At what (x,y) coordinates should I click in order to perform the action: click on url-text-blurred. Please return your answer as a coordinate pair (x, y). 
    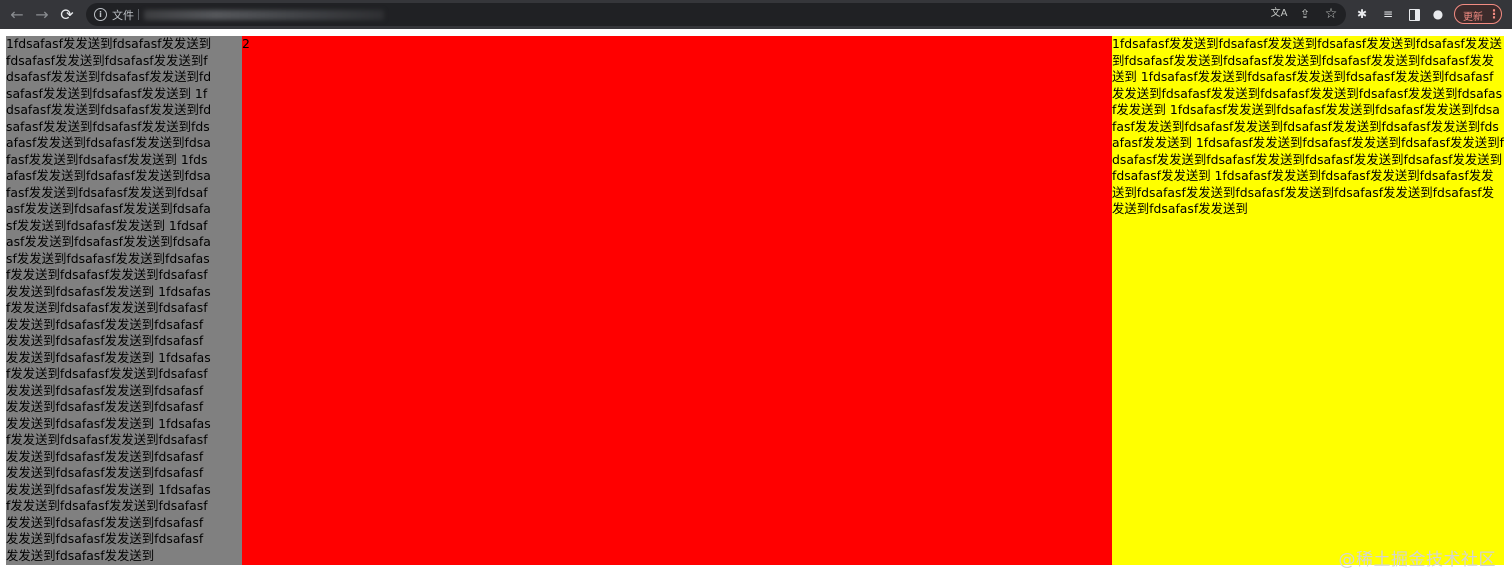
    Looking at the image, I should click on (264, 15).